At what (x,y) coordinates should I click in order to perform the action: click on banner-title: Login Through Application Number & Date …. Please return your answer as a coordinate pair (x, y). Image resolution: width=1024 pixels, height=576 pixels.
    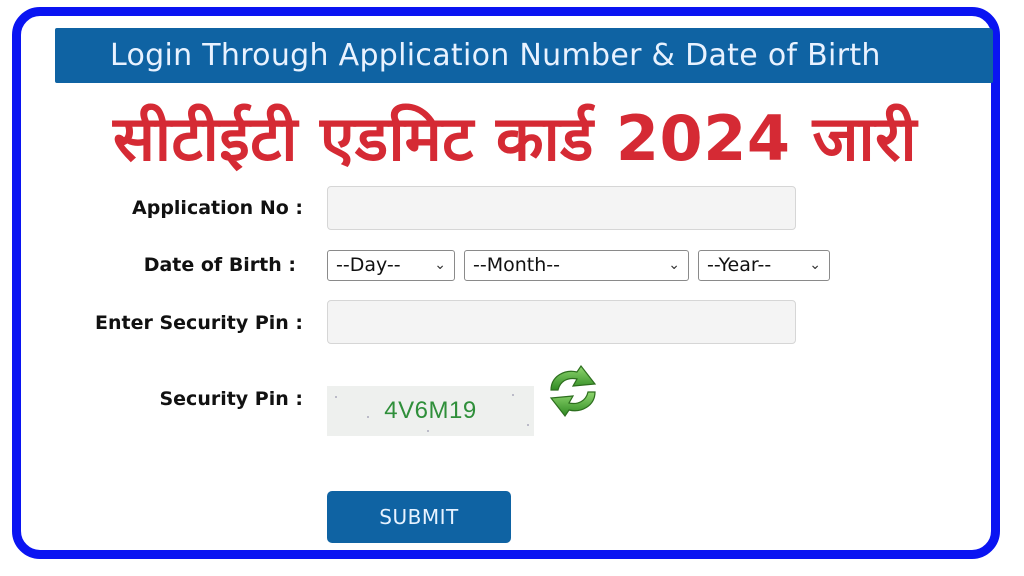
    Looking at the image, I should click on (495, 55).